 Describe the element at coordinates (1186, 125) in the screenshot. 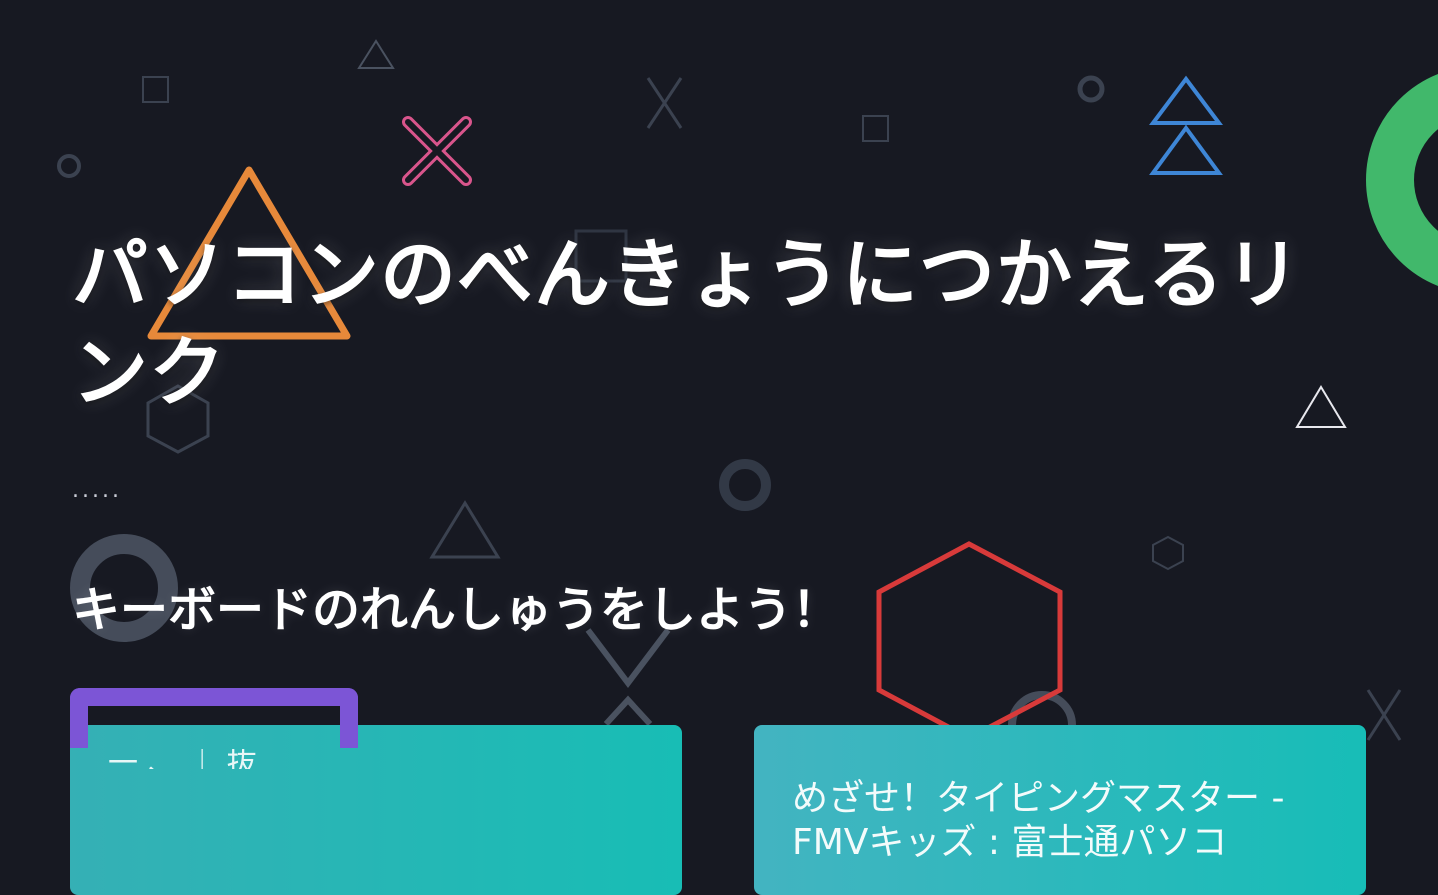

I see `double-triangle-icon` at that location.